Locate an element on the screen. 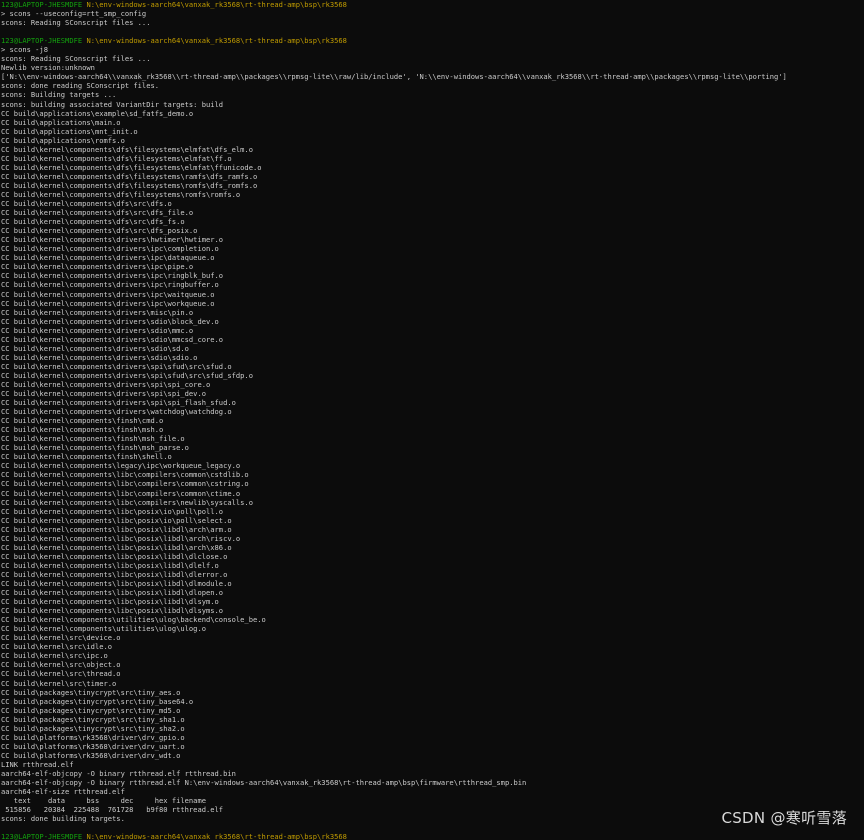 This screenshot has width=864, height=840. output-line: CC build\kernel\components\finsh\cmd.o is located at coordinates (82, 421).